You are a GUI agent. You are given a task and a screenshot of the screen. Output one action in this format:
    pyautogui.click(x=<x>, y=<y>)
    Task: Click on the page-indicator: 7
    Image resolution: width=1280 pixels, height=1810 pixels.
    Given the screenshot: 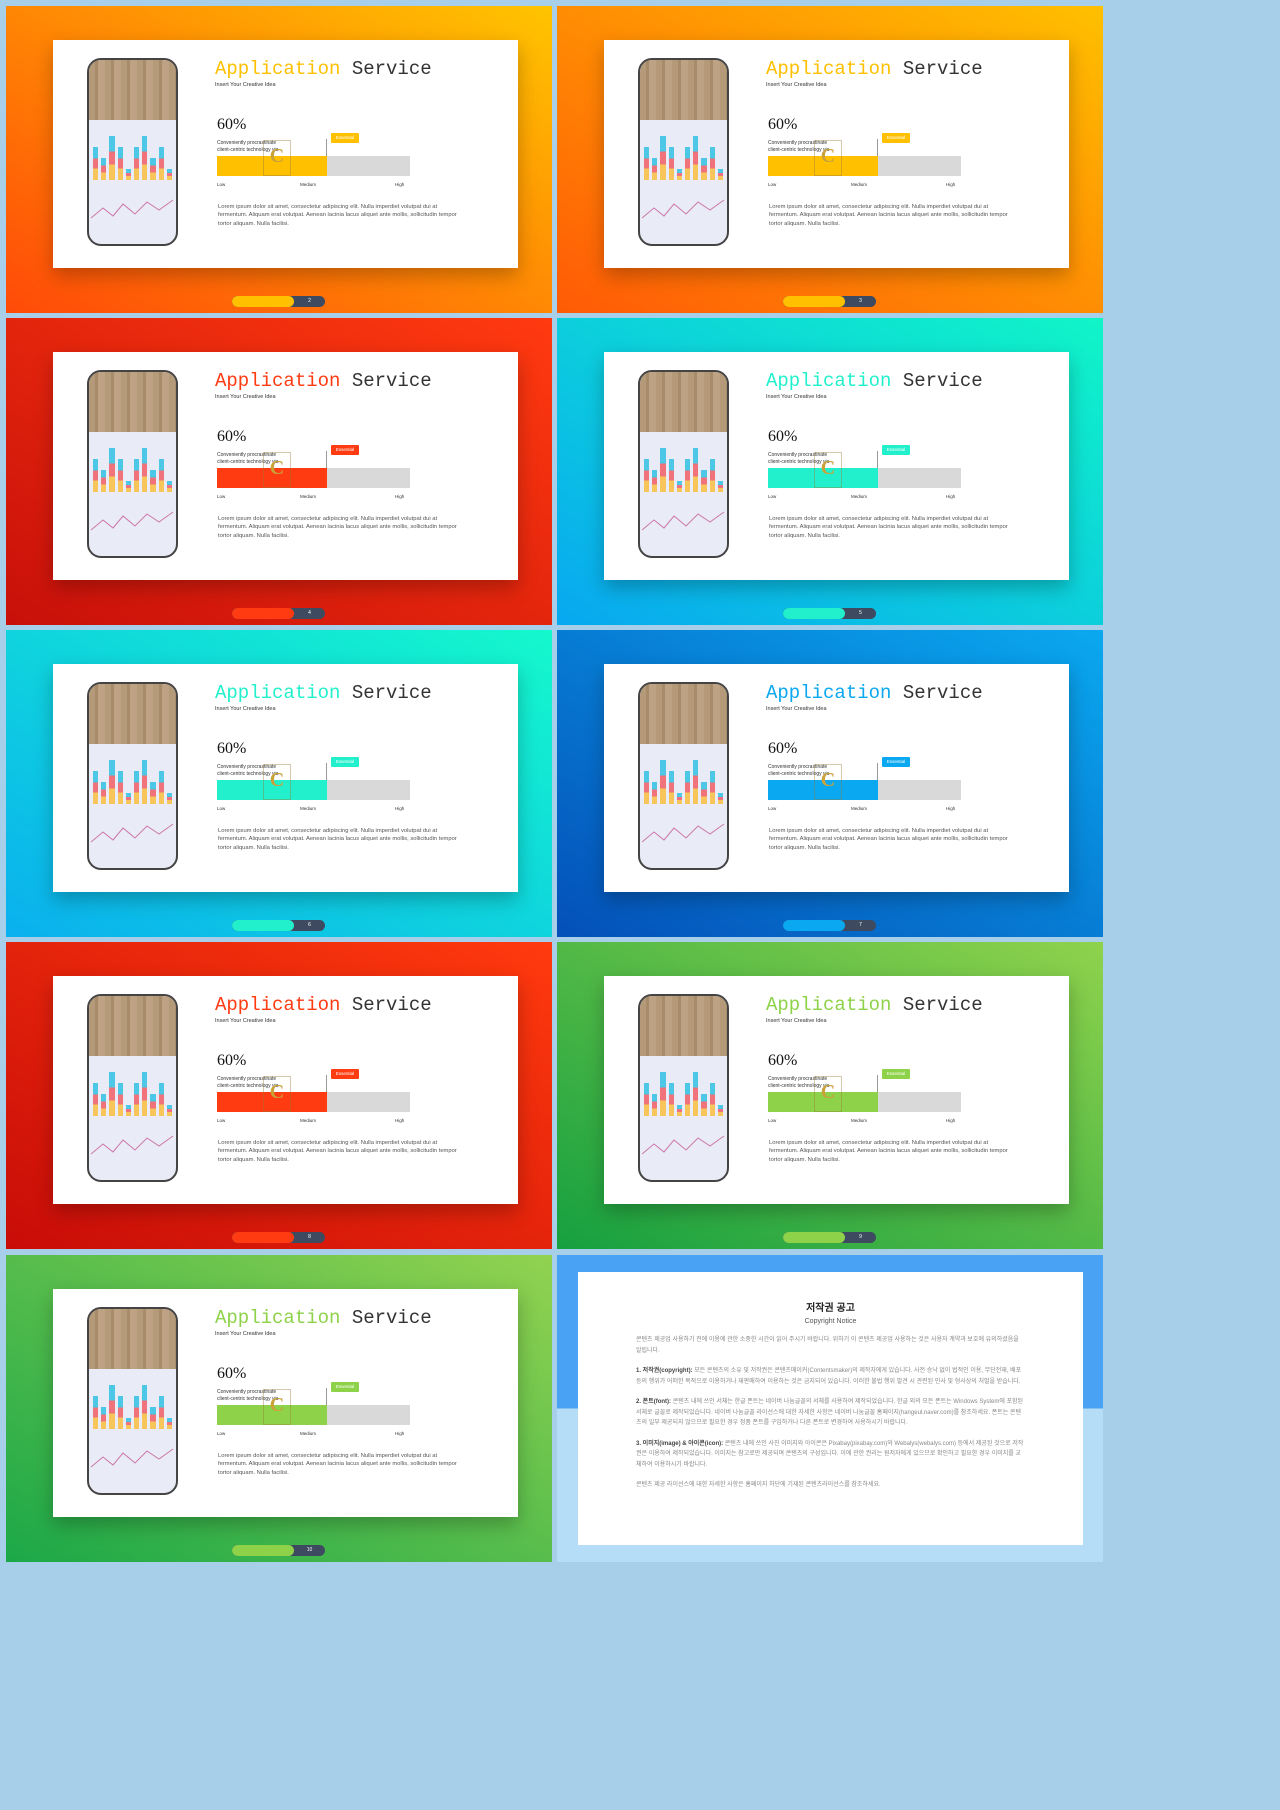 What is the action you would take?
    pyautogui.click(x=829, y=925)
    